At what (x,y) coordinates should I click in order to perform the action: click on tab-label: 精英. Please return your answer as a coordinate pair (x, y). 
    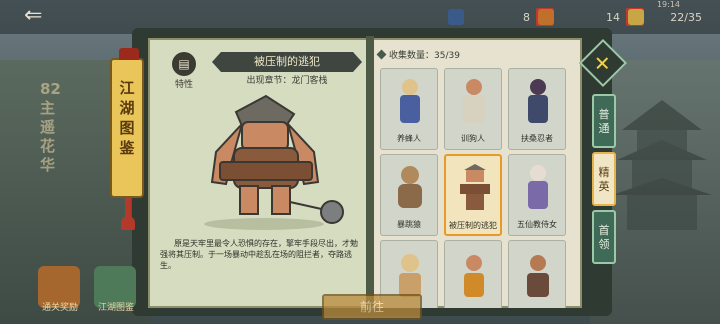
    Looking at the image, I should click on (604, 179).